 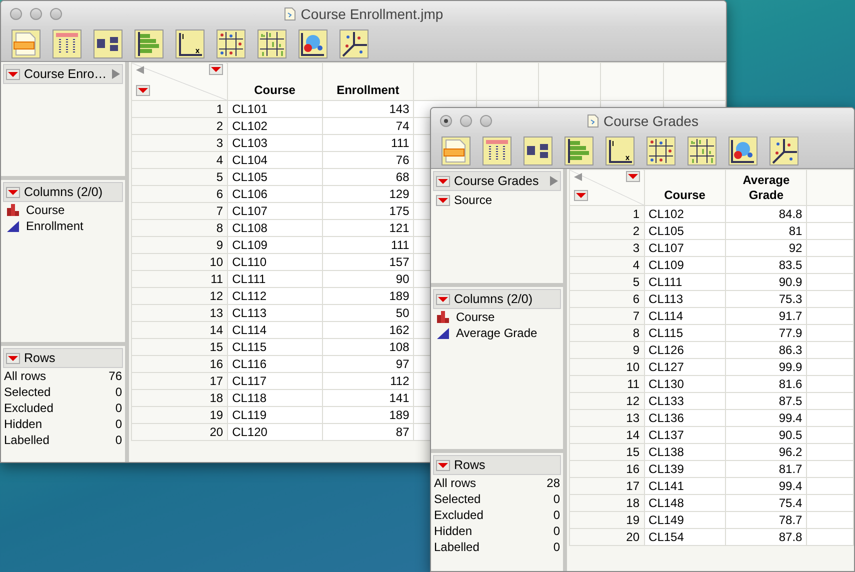 What do you see at coordinates (55, 226) in the screenshot?
I see `column-name: Enrollment` at bounding box center [55, 226].